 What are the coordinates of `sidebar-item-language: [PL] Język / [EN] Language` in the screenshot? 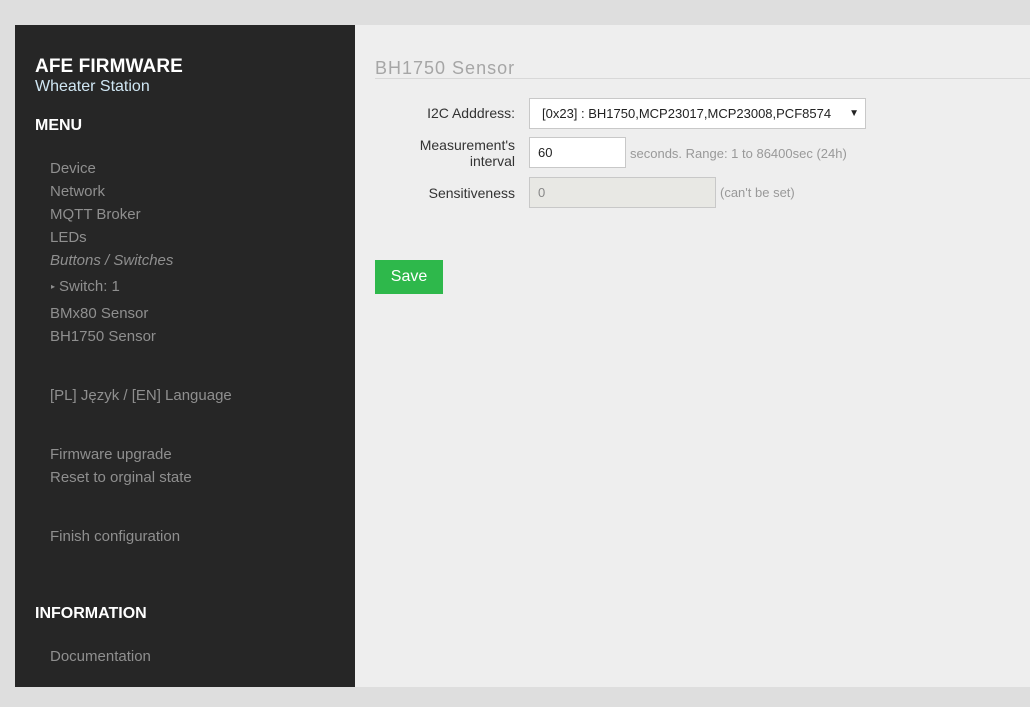 It's located at (141, 395).